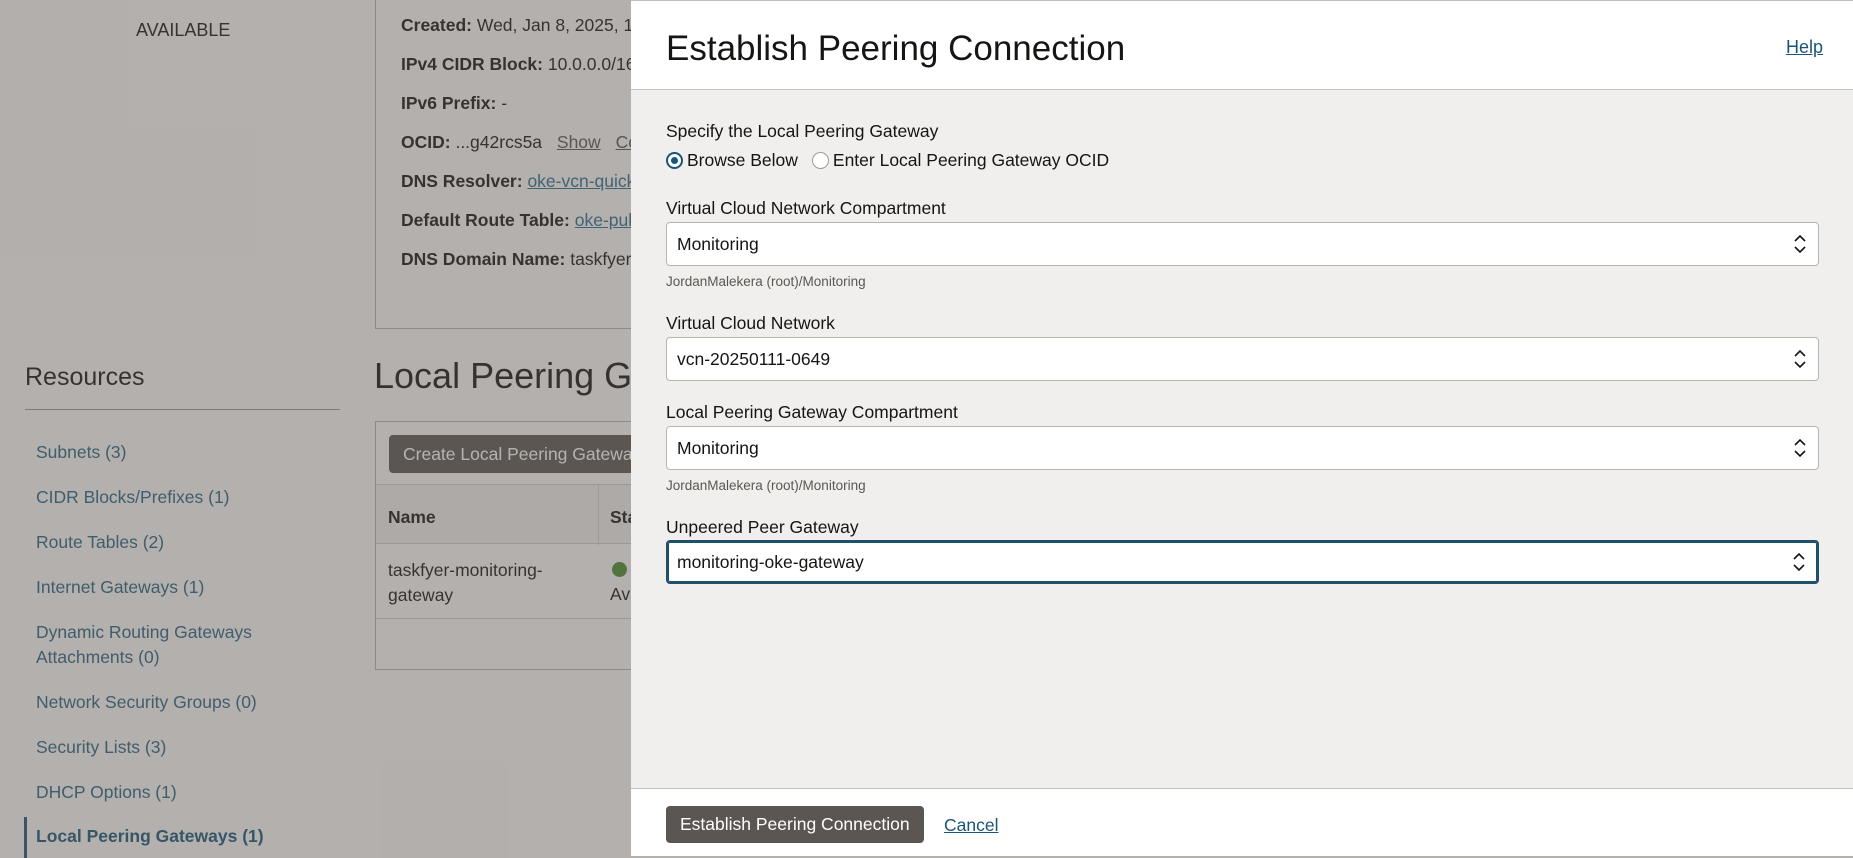 The width and height of the screenshot is (1853, 858). Describe the element at coordinates (732, 160) in the screenshot. I see `radio-browse-below: Browse Below` at that location.